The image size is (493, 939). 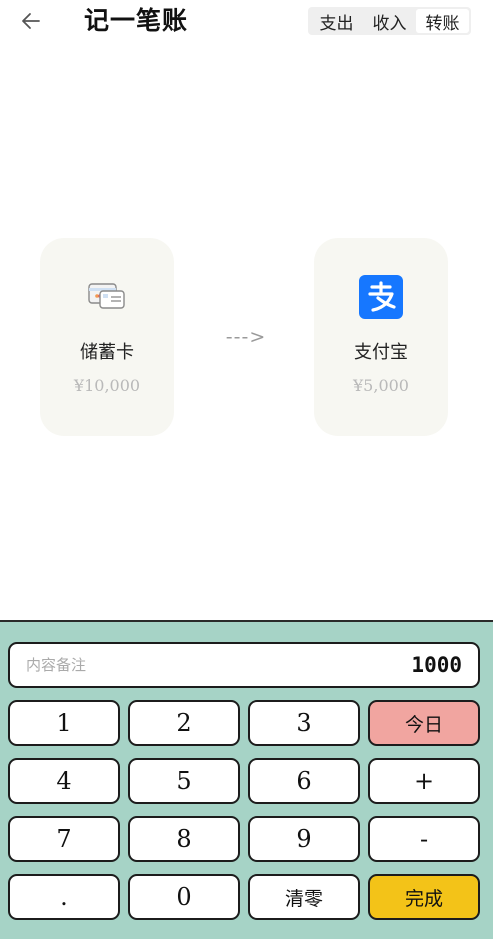 I want to click on to-account-card: 支付宝 ¥5,000, so click(x=381, y=337).